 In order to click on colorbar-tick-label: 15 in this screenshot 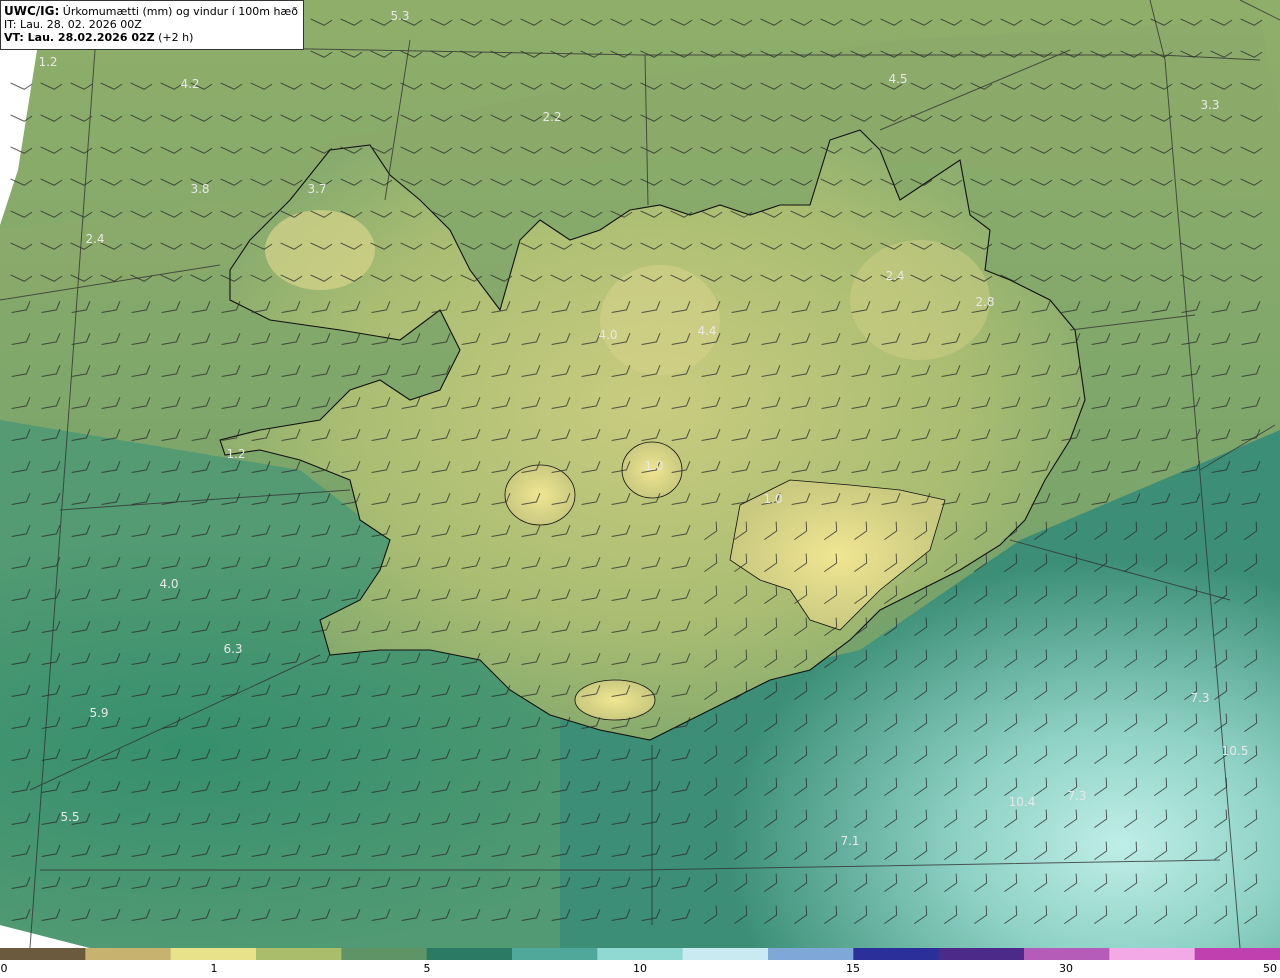, I will do `click(853, 968)`.